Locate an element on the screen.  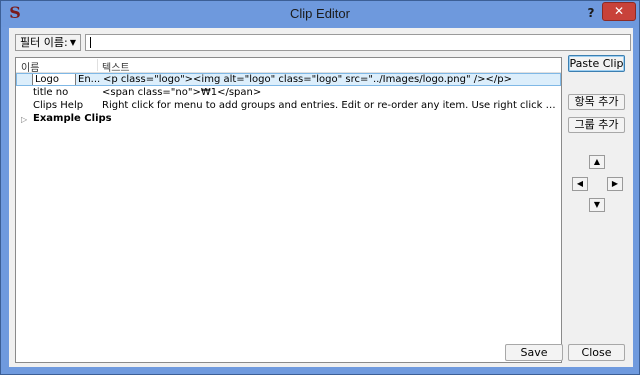
window-close-button: ✕ is located at coordinates (619, 11).